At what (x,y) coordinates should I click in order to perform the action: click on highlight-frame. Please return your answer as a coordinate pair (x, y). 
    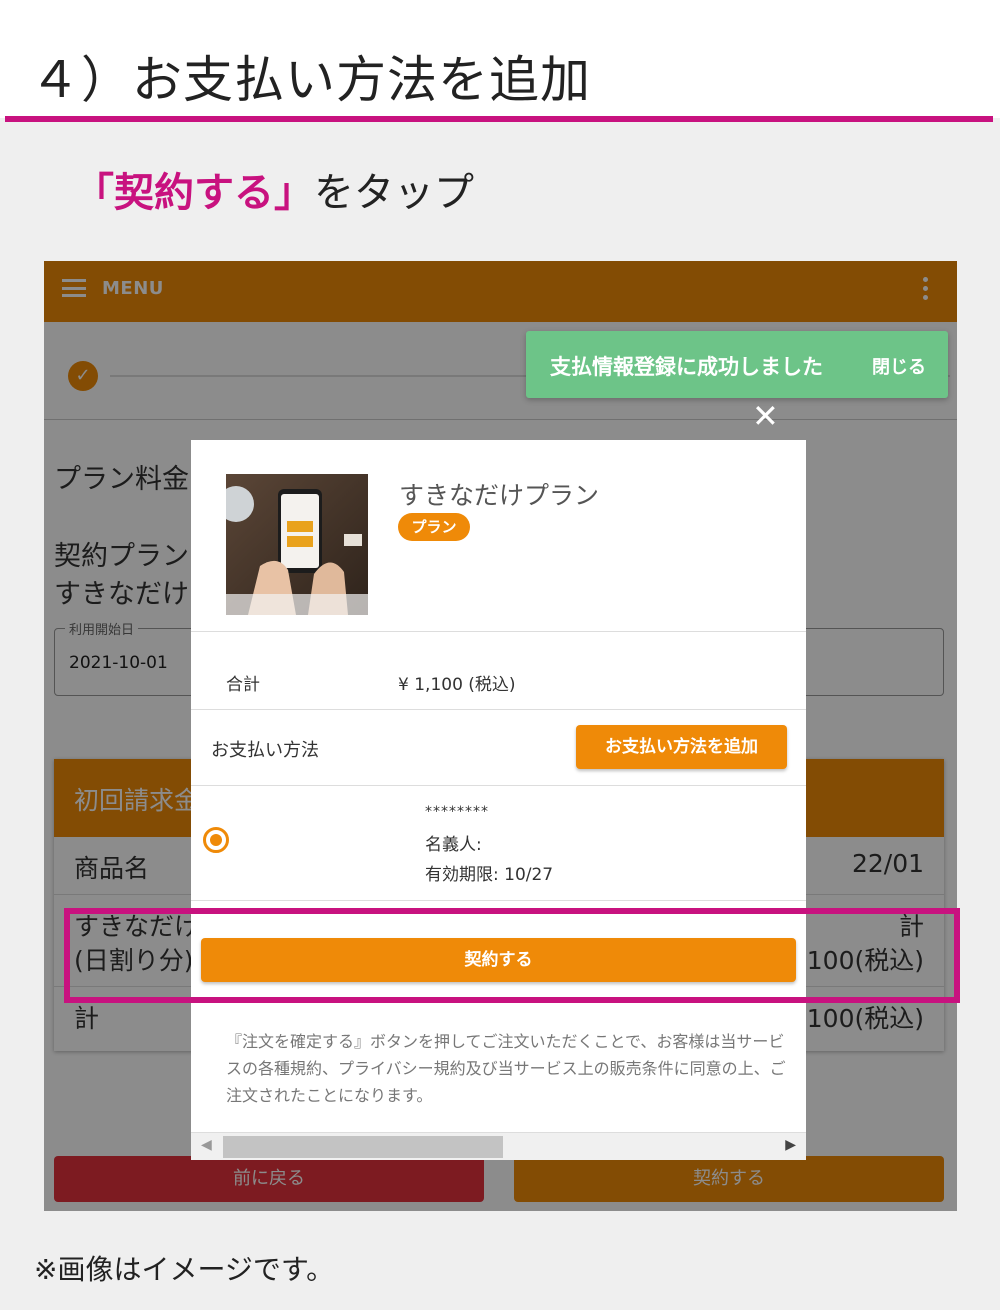
    Looking at the image, I should click on (512, 955).